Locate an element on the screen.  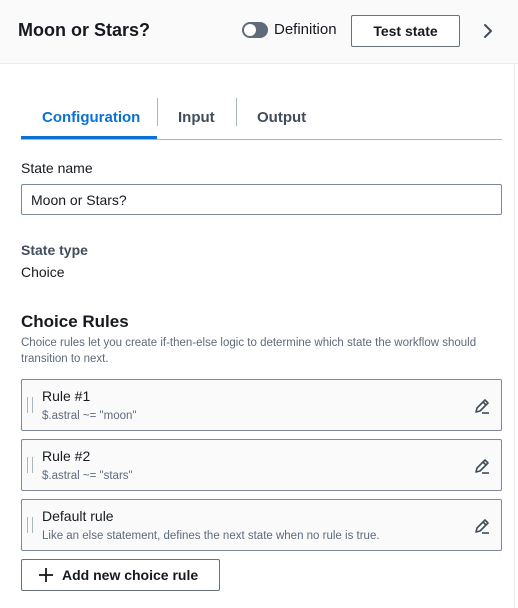
tab-configuration: Configuration is located at coordinates (91, 117).